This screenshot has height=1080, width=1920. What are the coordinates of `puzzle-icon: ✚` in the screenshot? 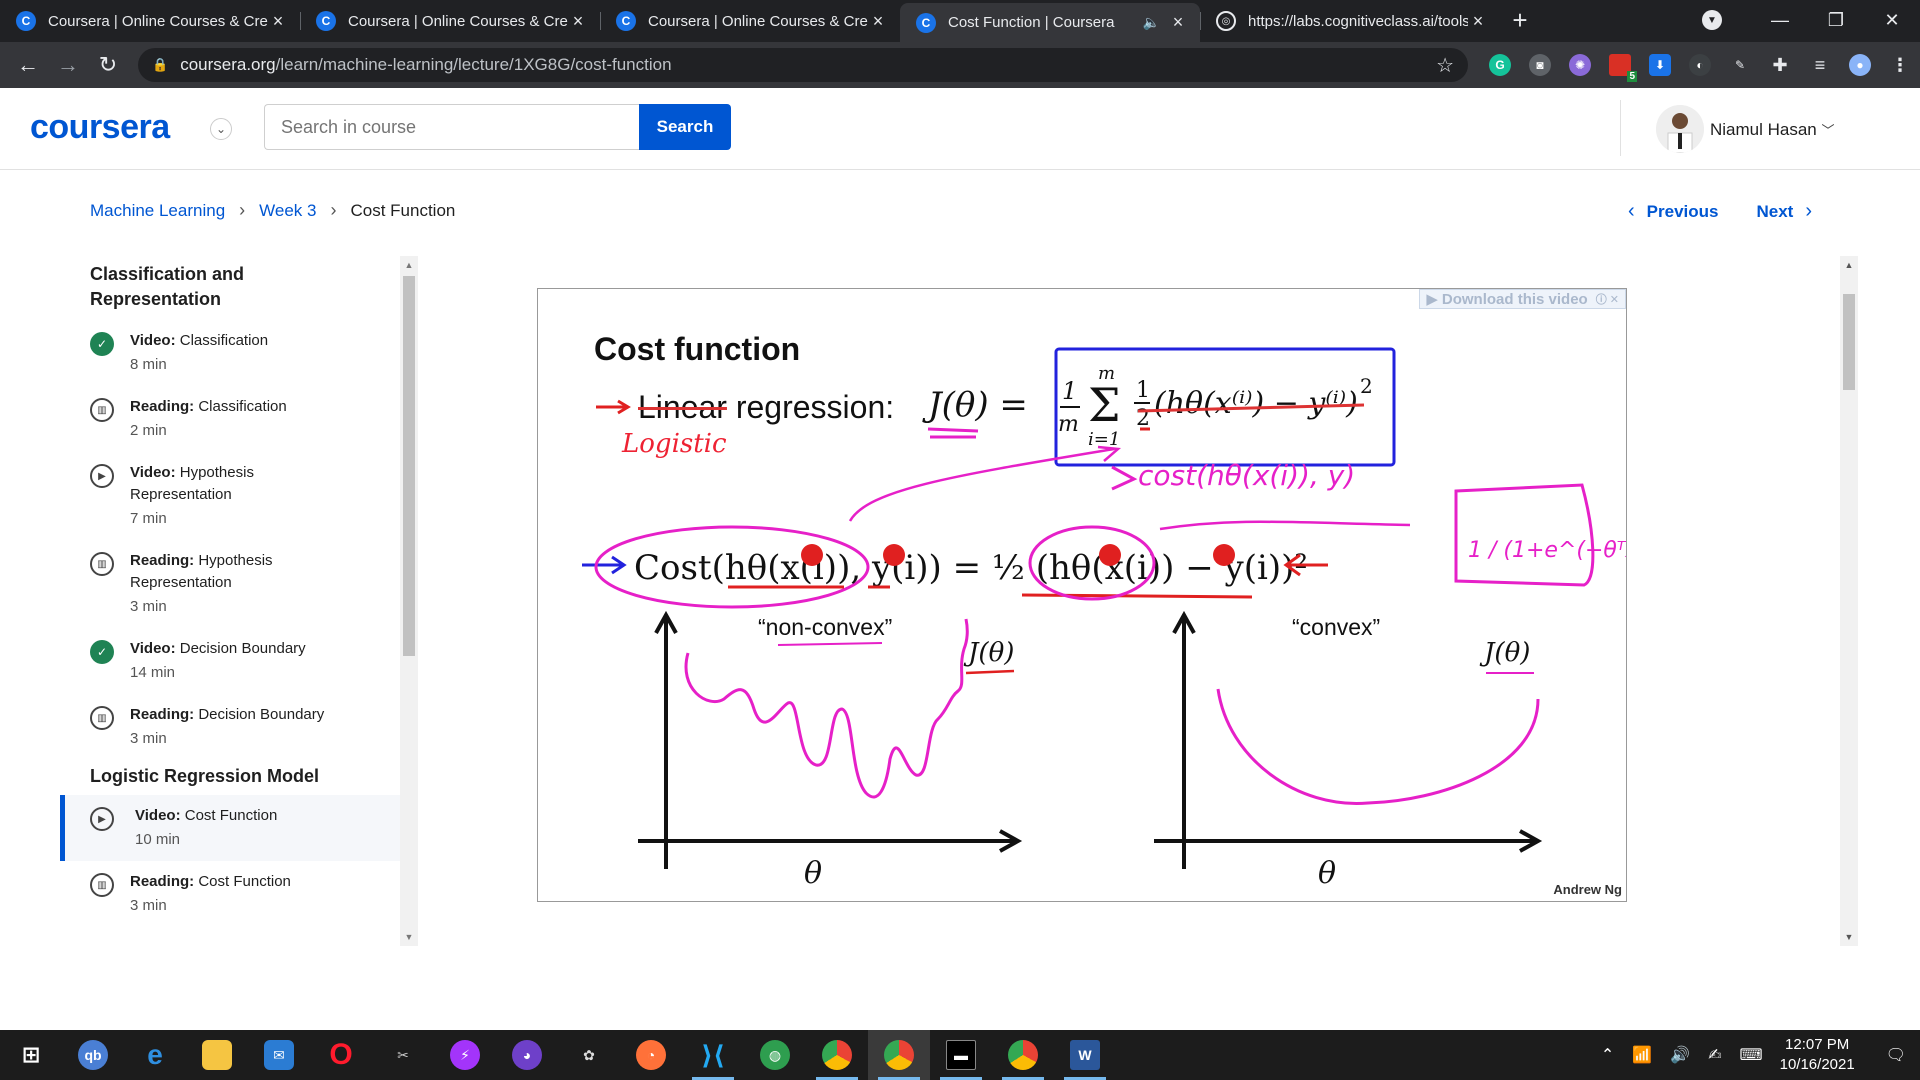 It's located at (1780, 65).